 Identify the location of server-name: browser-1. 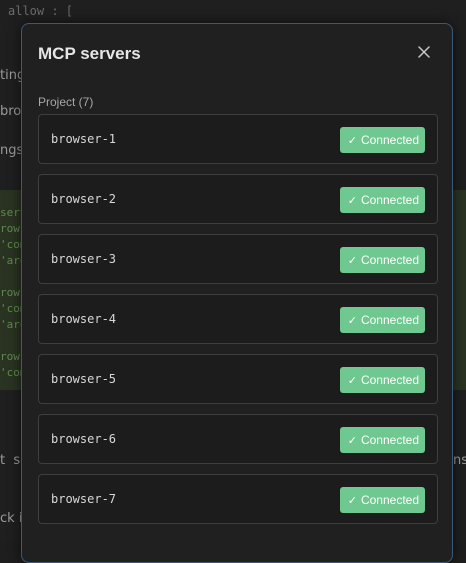
(84, 139).